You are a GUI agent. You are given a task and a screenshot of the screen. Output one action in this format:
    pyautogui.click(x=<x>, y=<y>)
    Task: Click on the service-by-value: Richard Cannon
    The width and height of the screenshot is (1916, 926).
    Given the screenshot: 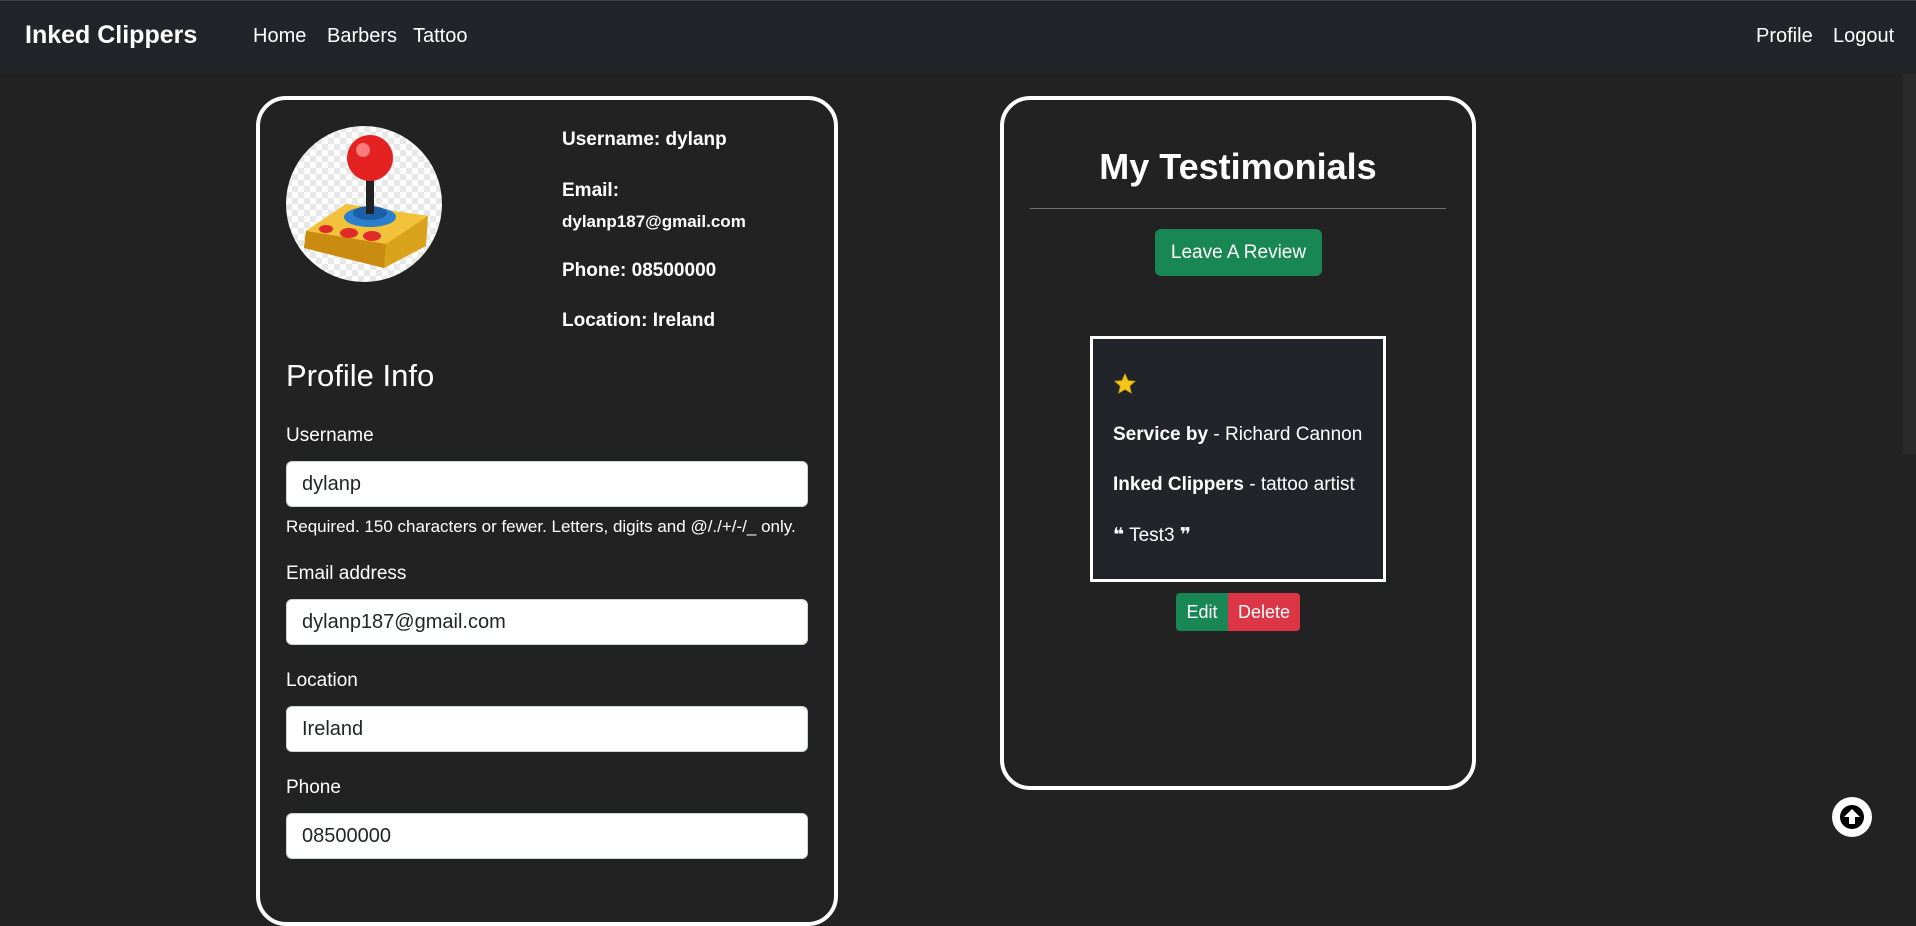 What is the action you would take?
    pyautogui.click(x=1293, y=434)
    